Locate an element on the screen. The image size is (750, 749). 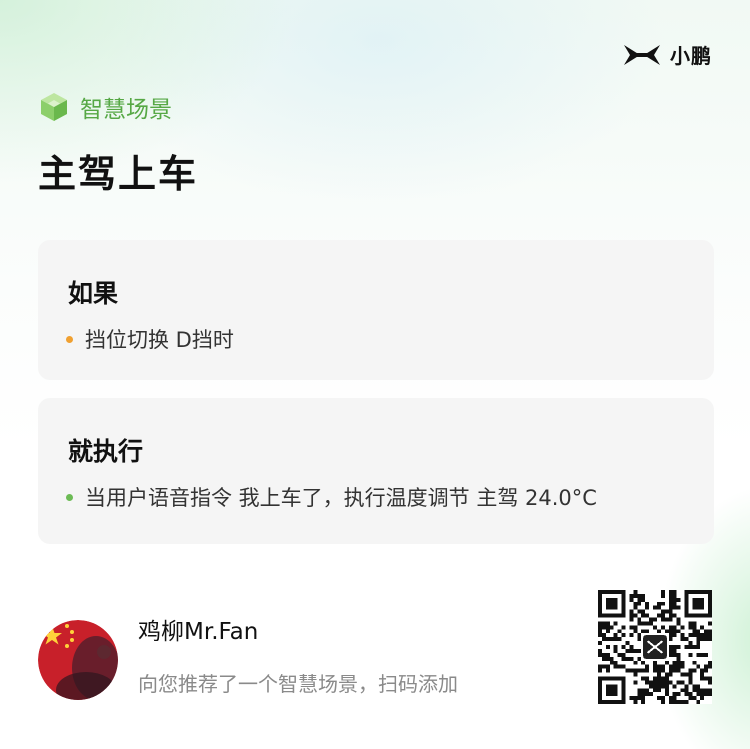
action-text: 当用户语音指令 我上车了，执行温度调节 主驾 24.0°C is located at coordinates (341, 498).